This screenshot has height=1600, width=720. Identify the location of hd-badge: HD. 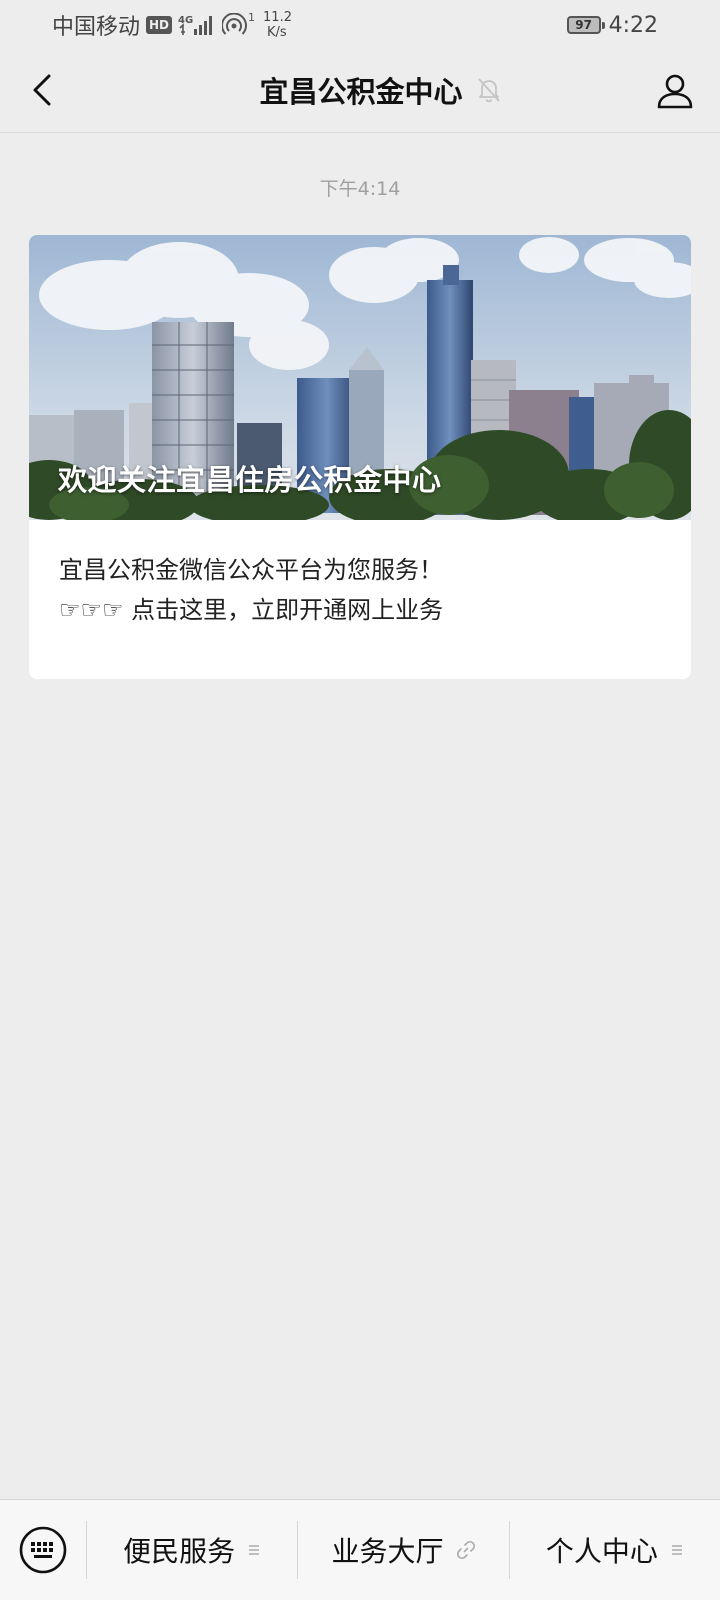
(159, 25).